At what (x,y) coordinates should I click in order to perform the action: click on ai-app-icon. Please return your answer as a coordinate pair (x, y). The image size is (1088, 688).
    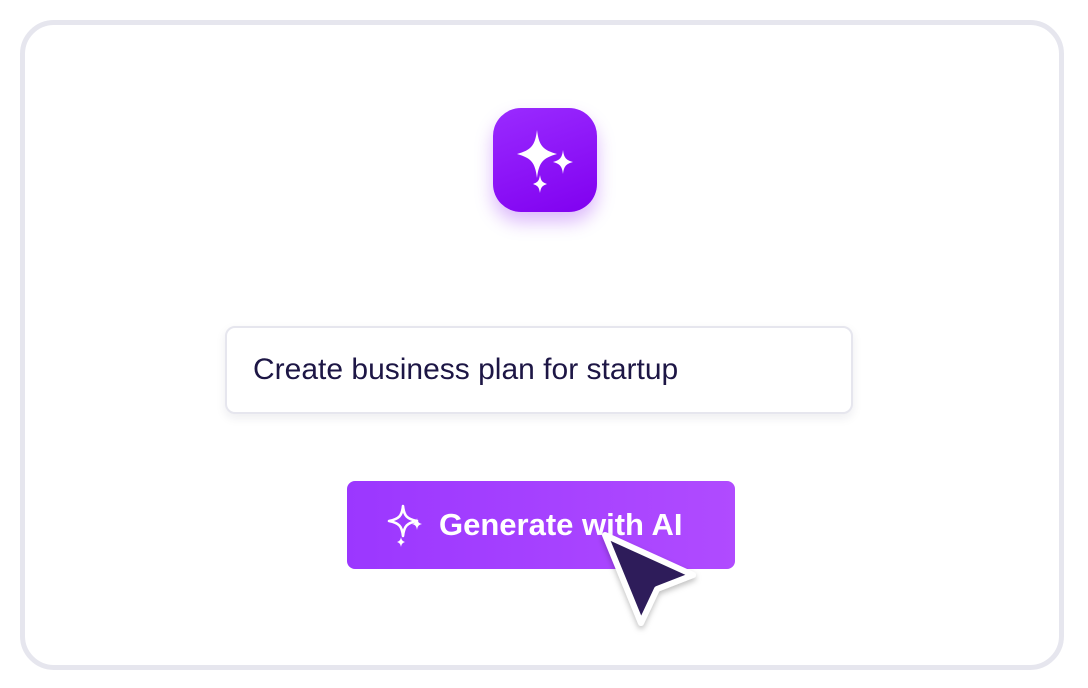
    Looking at the image, I should click on (545, 160).